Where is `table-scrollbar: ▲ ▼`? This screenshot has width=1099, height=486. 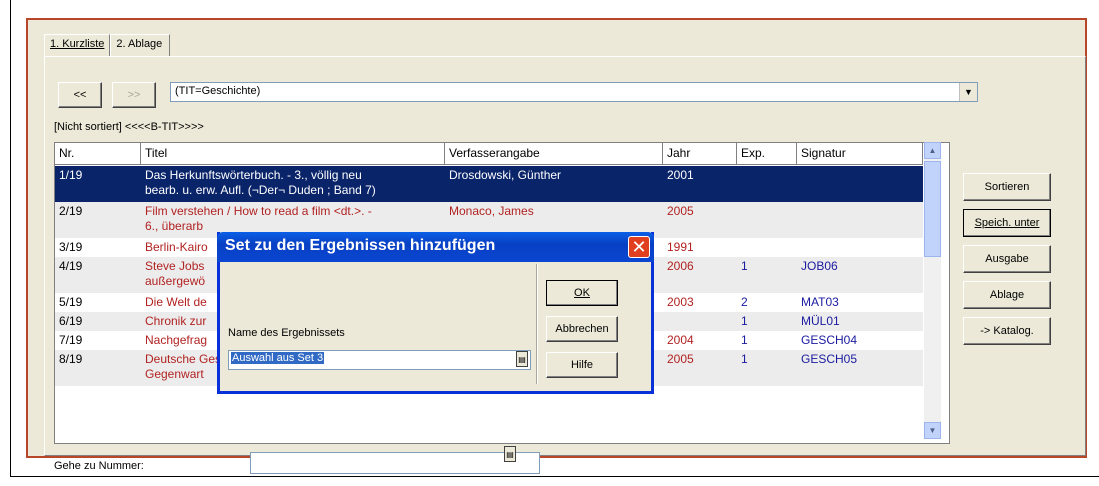
table-scrollbar: ▲ ▼ is located at coordinates (932, 290).